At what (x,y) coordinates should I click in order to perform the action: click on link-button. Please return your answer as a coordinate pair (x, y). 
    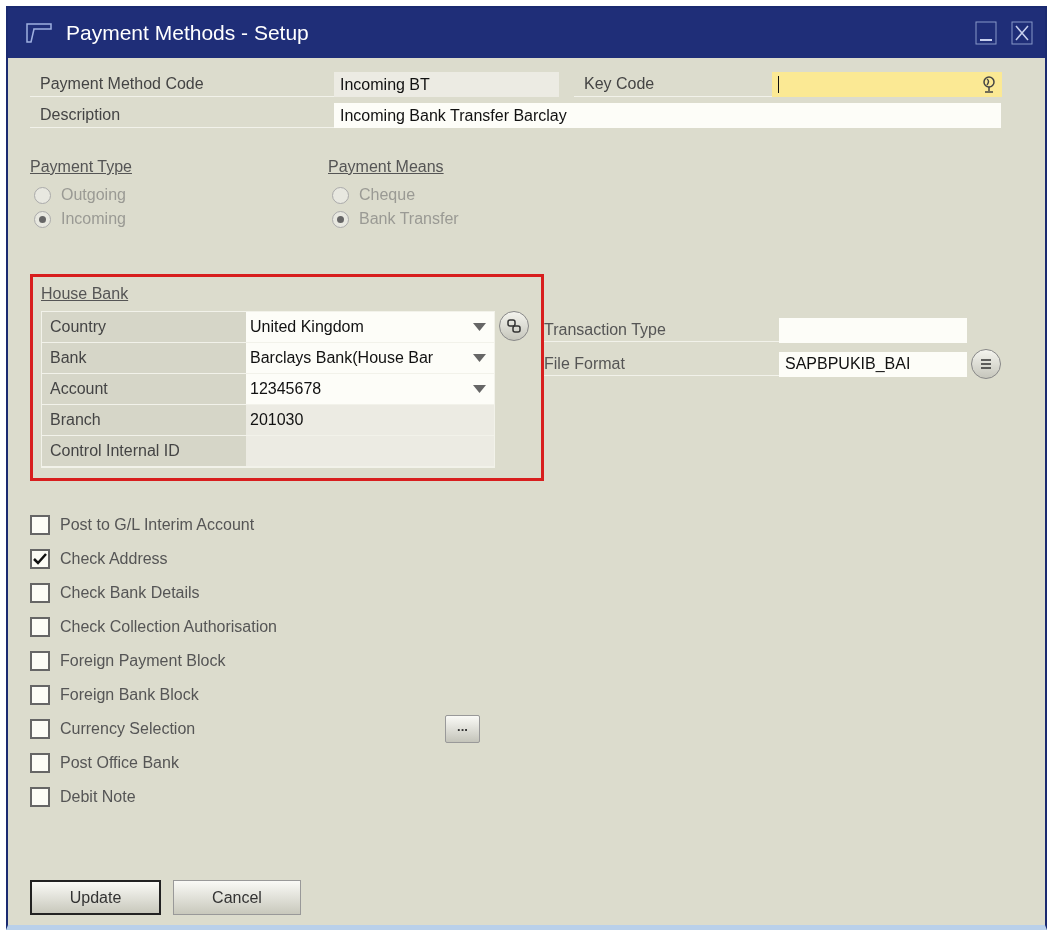
    Looking at the image, I should click on (514, 326).